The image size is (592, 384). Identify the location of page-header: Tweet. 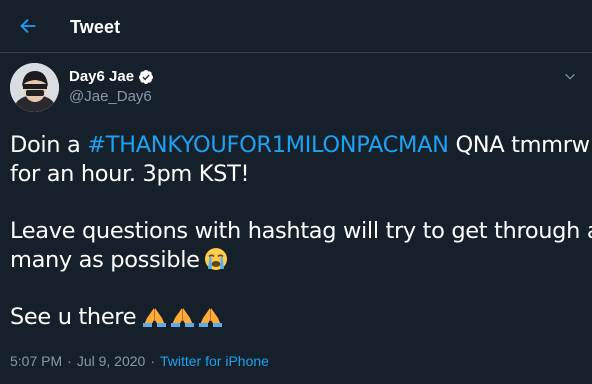
(296, 26).